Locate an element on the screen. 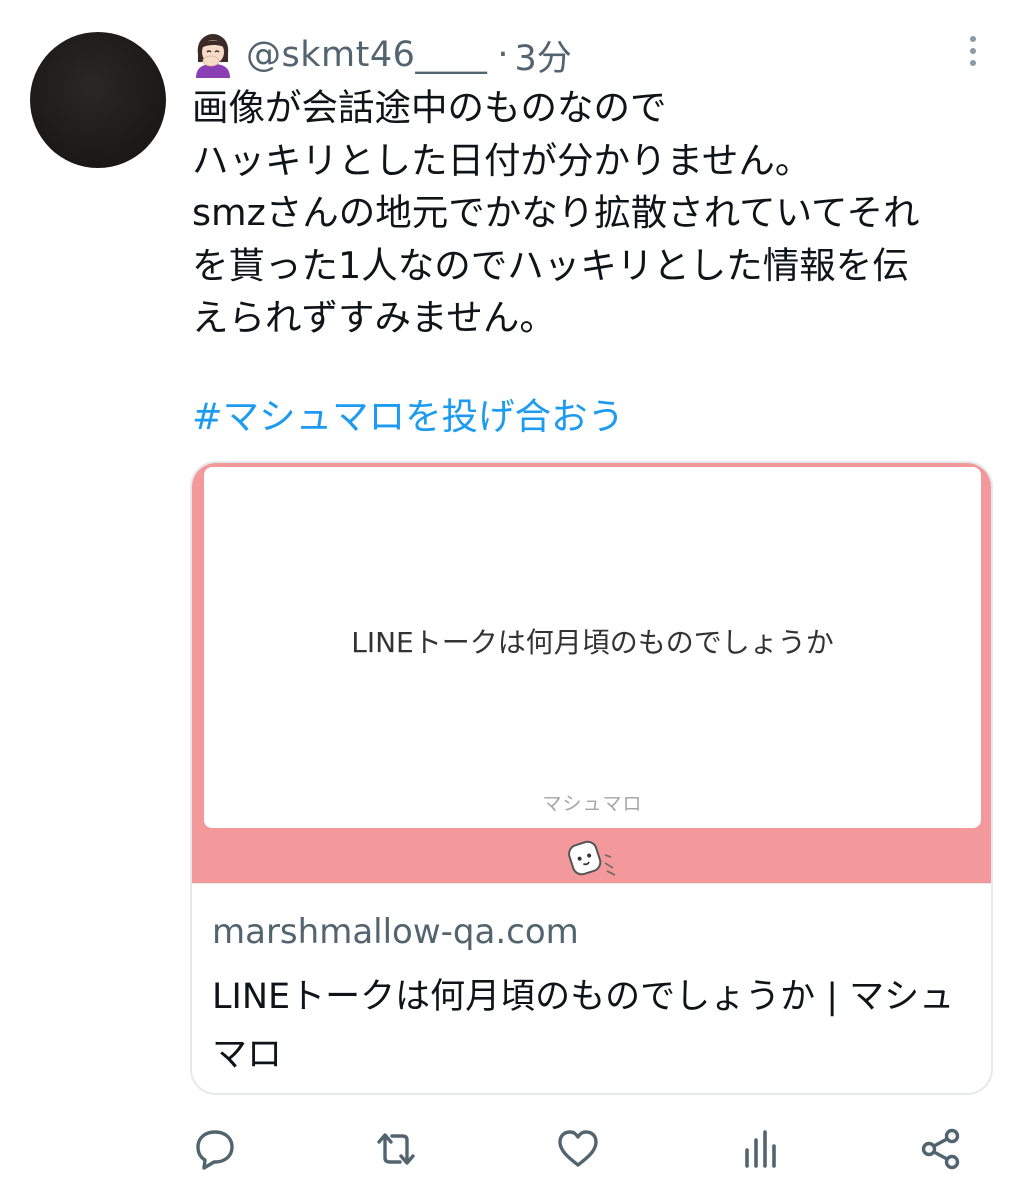 The height and width of the screenshot is (1186, 1024). woman-facepalming-emoji-icon is located at coordinates (213, 55).